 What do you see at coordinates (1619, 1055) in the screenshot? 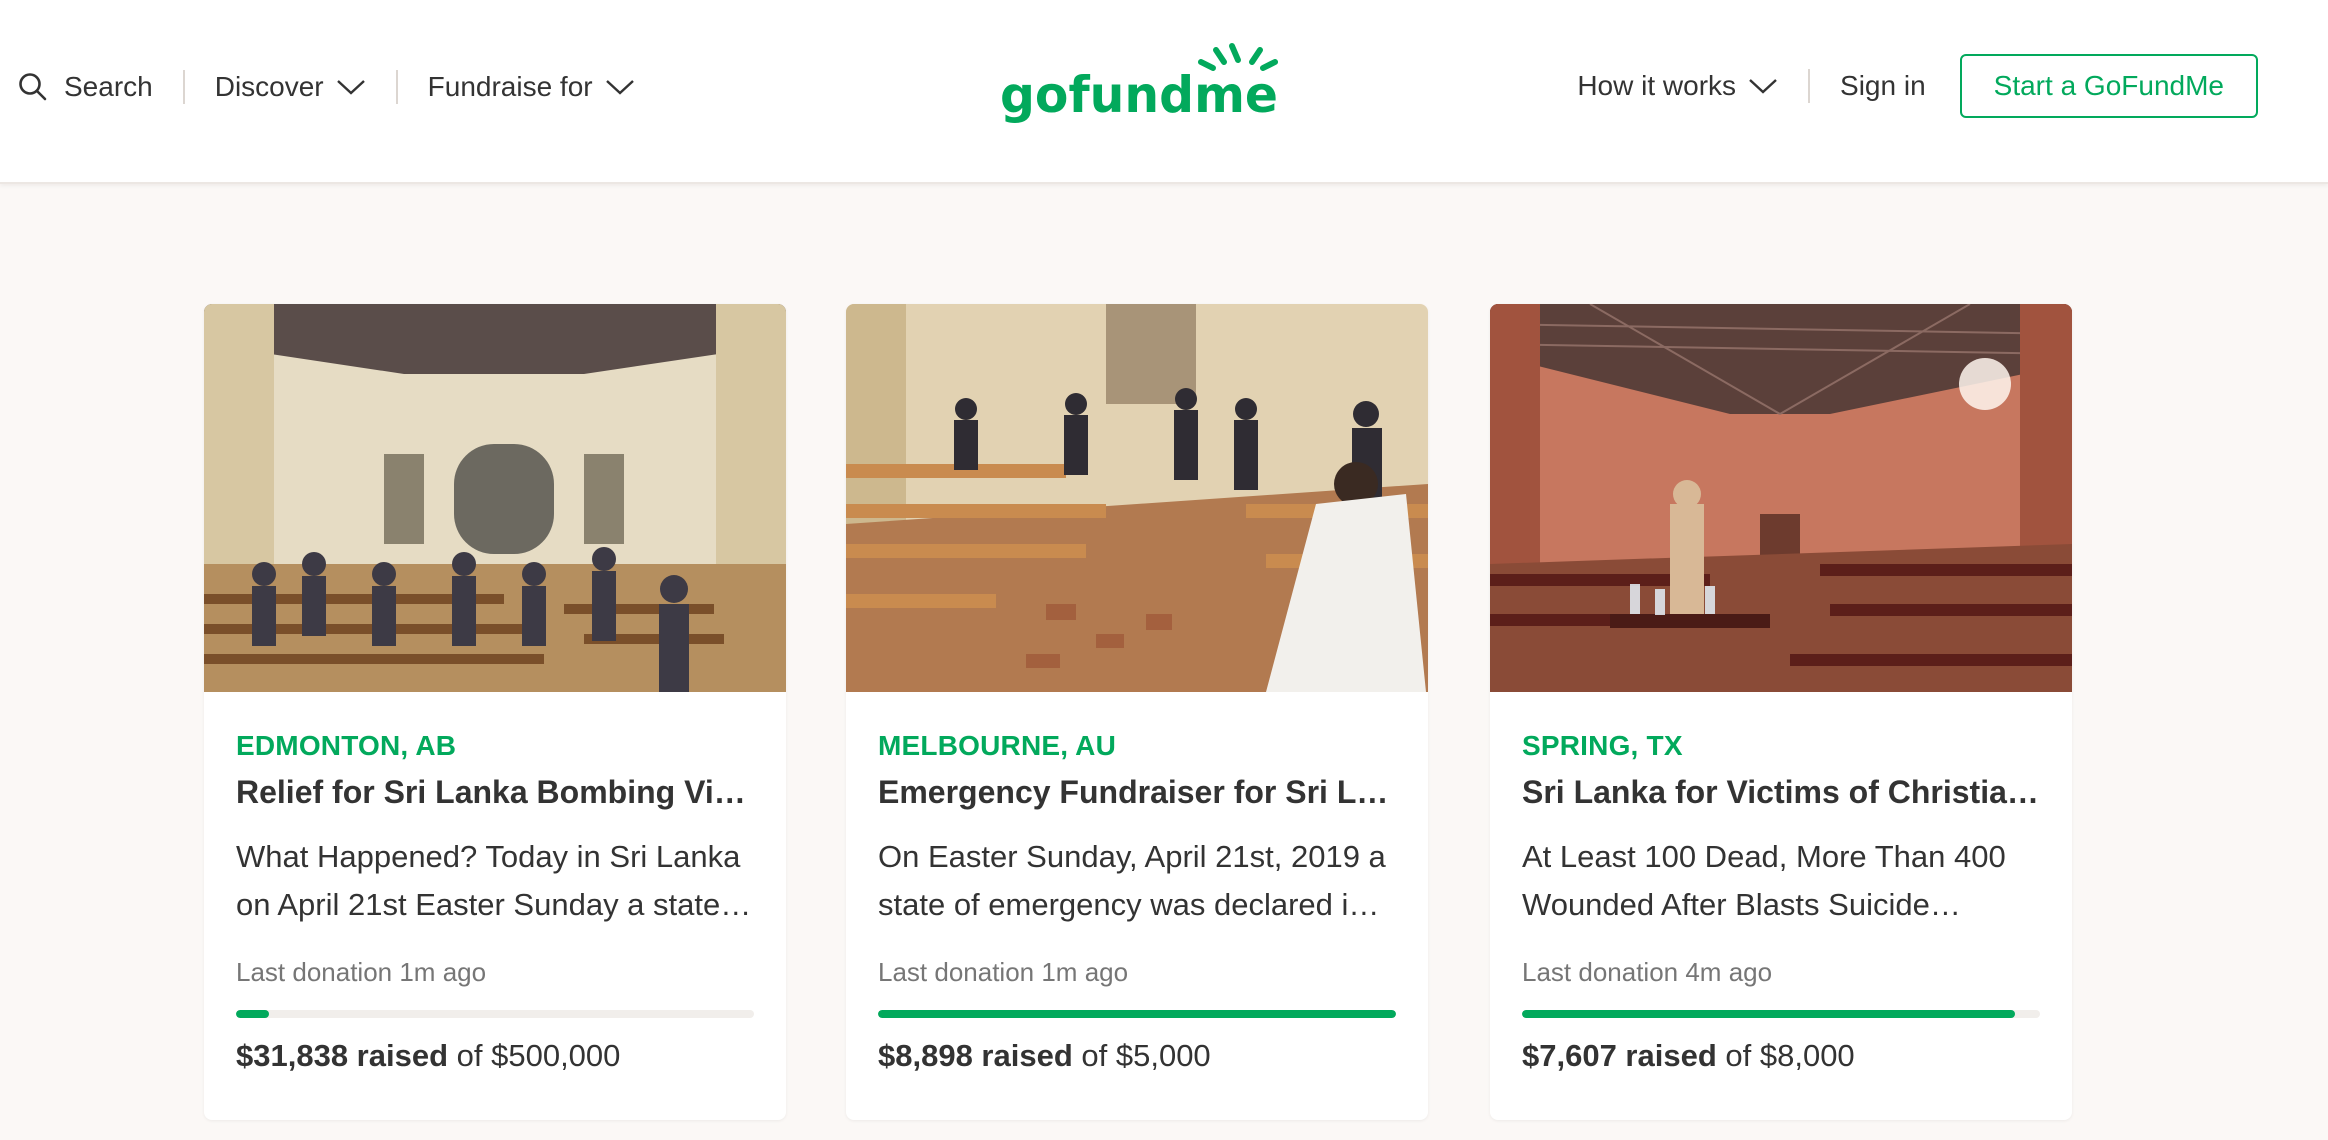
I see `raised-amount: $7,607 raised` at bounding box center [1619, 1055].